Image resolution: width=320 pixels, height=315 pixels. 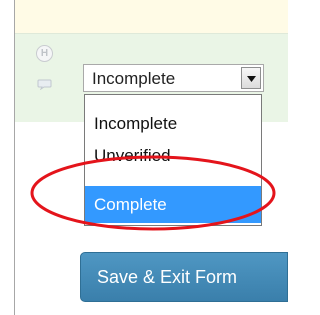 I want to click on option-unverified: Unverified, so click(x=173, y=155).